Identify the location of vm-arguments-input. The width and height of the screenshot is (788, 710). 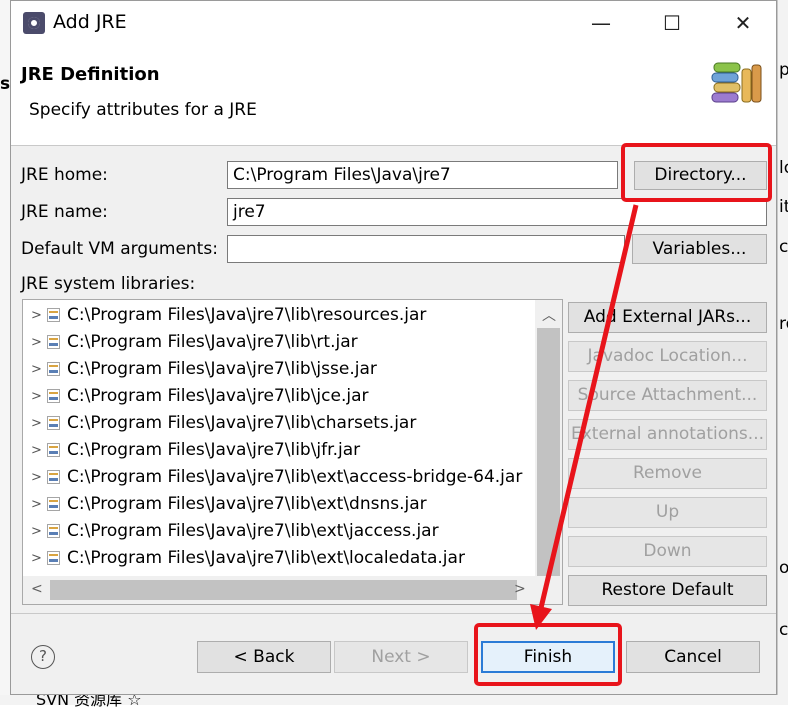
(426, 249).